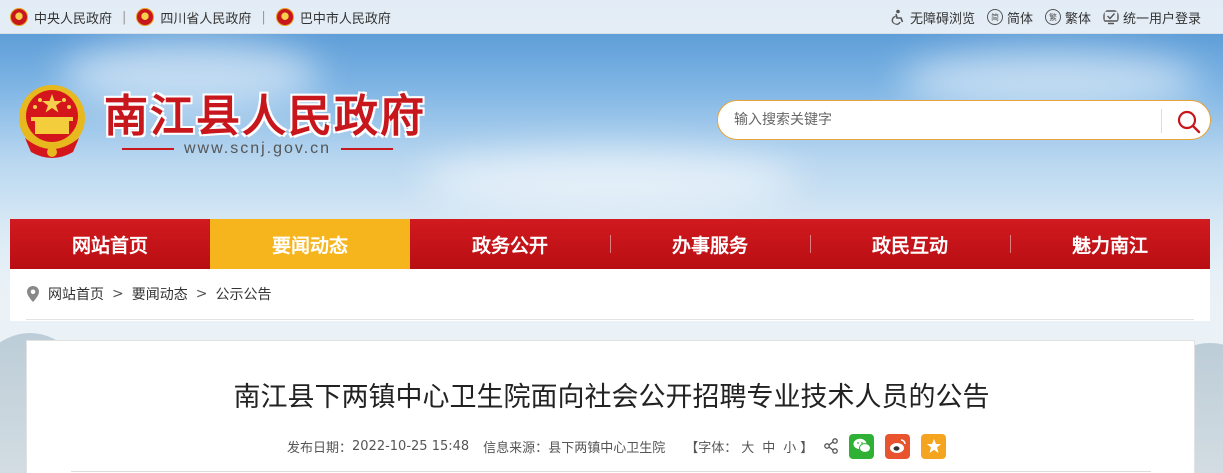  Describe the element at coordinates (607, 448) in the screenshot. I see `info-source: 县下两镇中心卫生院` at that location.